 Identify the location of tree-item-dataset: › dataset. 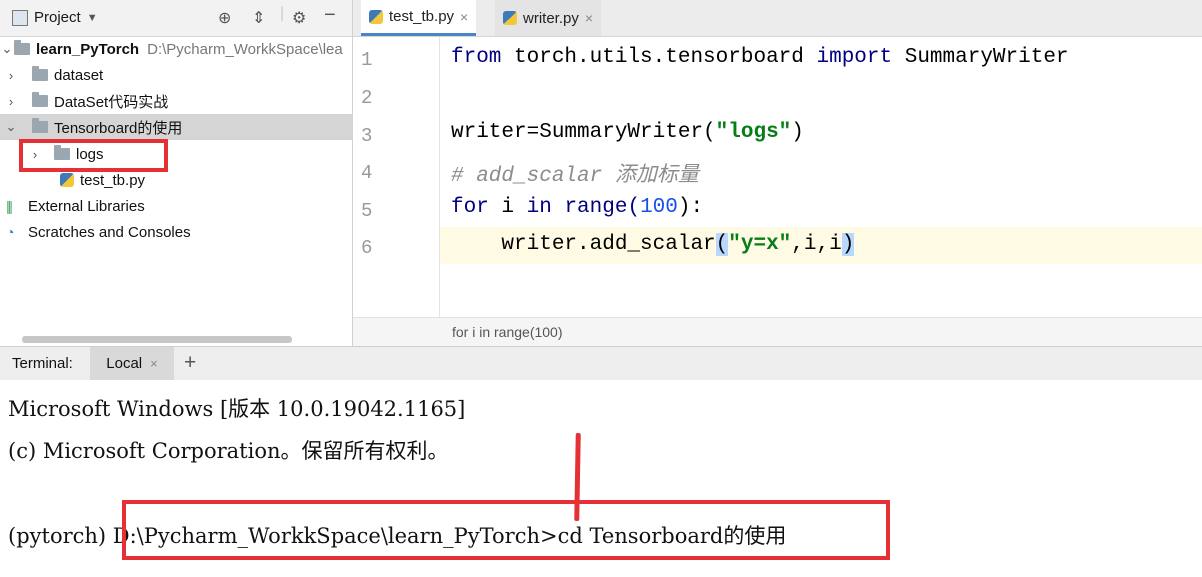
(178, 75).